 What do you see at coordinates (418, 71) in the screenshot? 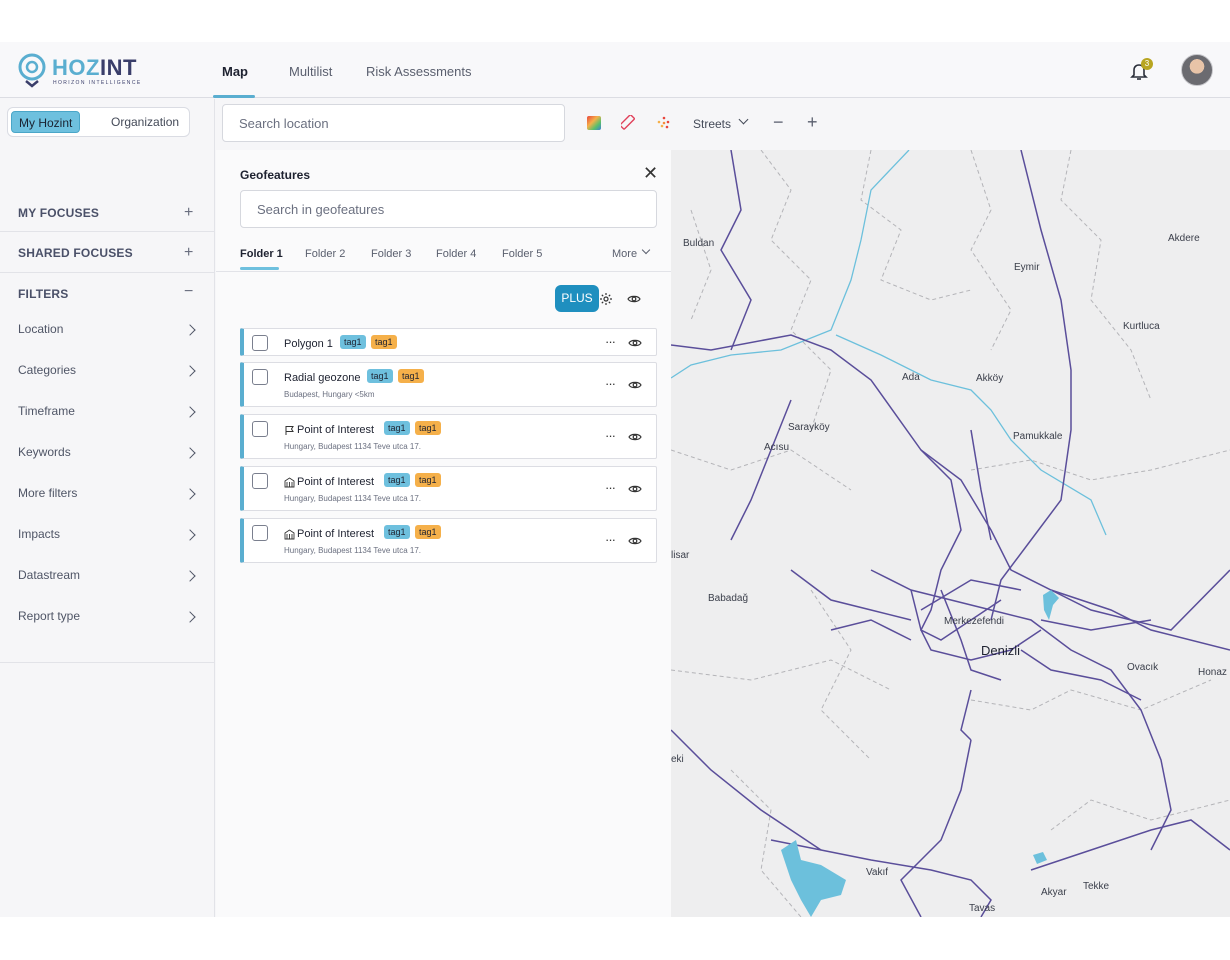
I see `tab-risk-assessments: Risk Assessments` at bounding box center [418, 71].